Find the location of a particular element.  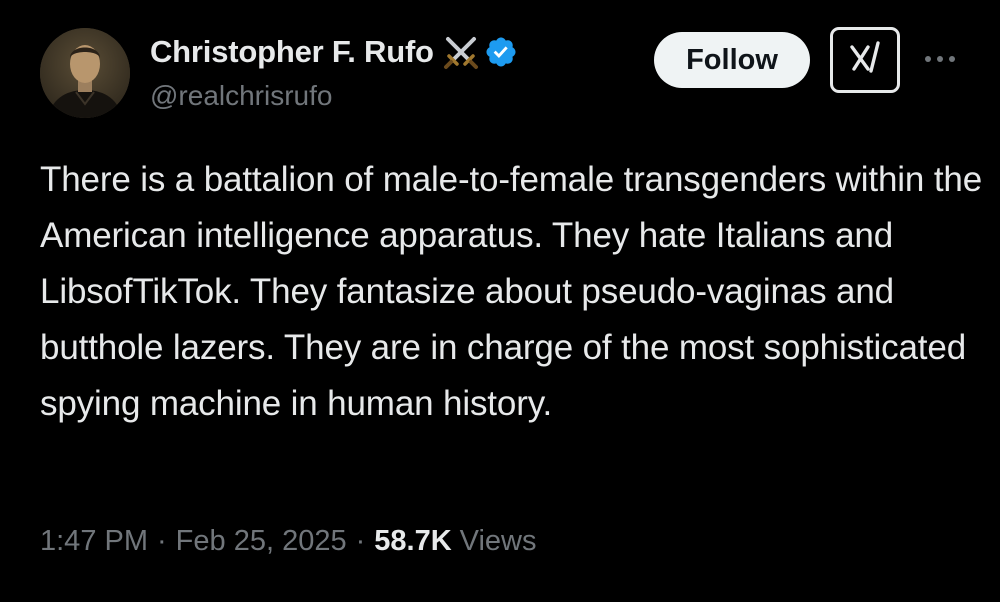

grok-icon is located at coordinates (865, 60).